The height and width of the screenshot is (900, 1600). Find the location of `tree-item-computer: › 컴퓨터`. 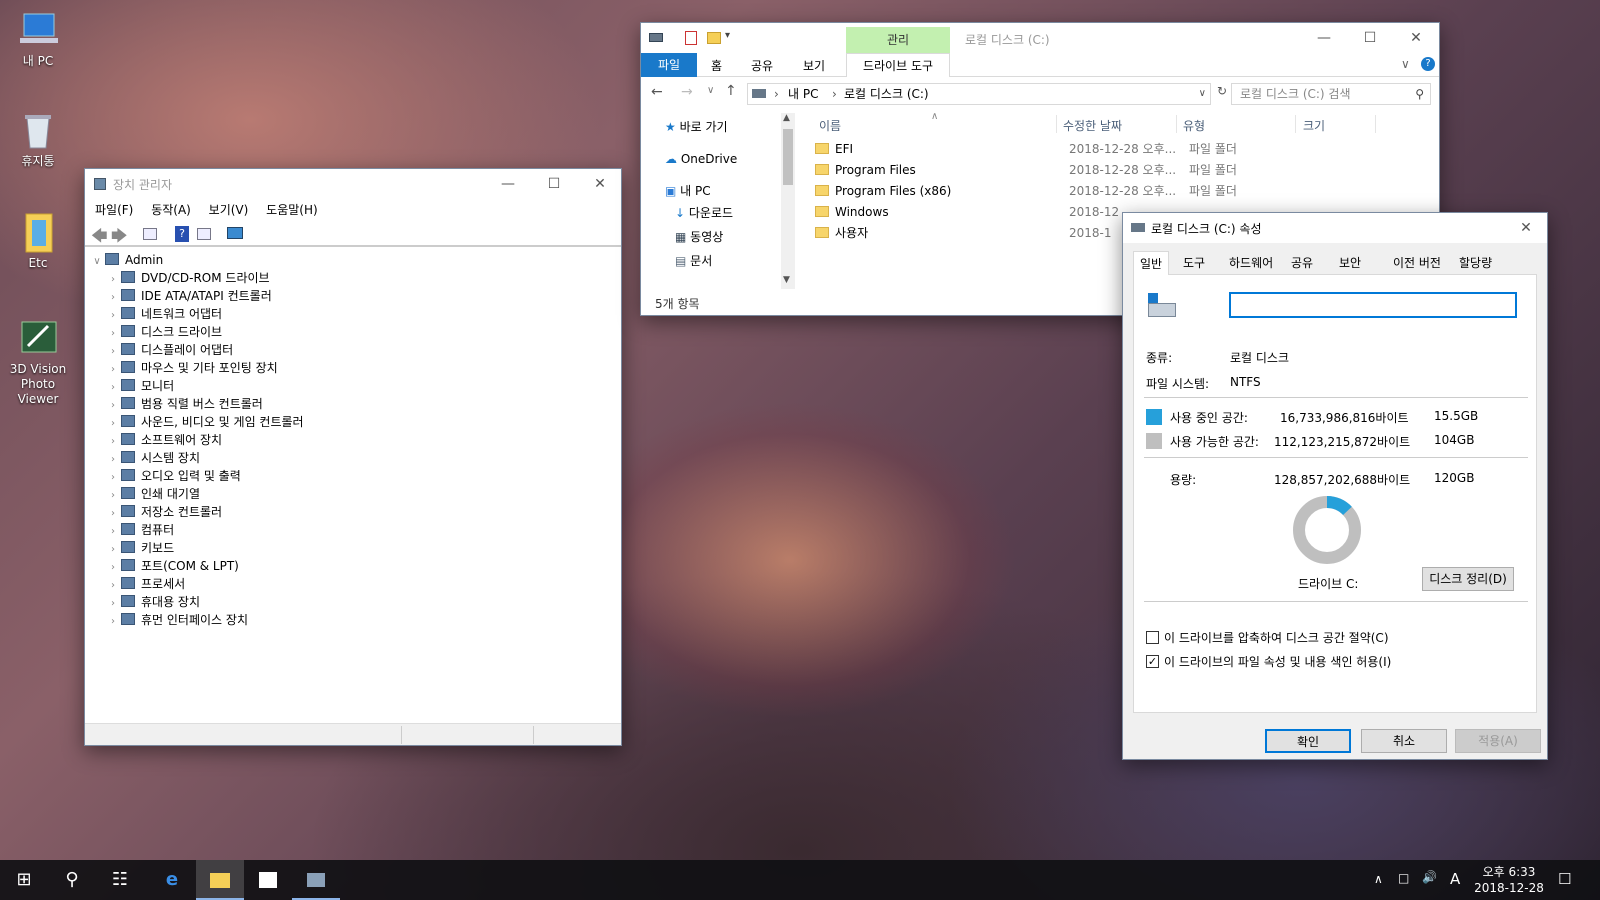

tree-item-computer: › 컴퓨터 is located at coordinates (353, 530).